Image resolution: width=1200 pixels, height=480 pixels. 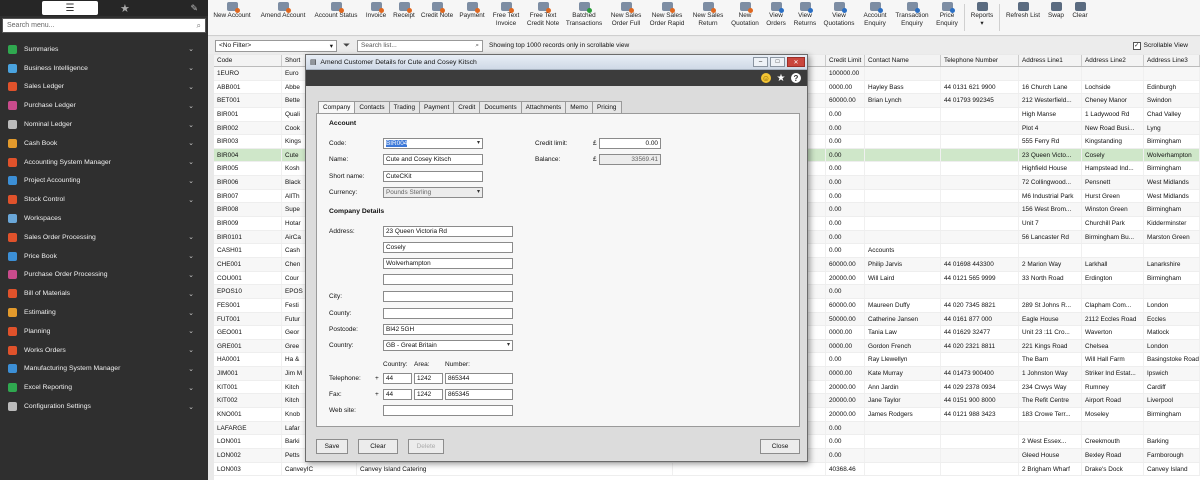 What do you see at coordinates (630, 143) in the screenshot?
I see `credit-limit-field: 0.00` at bounding box center [630, 143].